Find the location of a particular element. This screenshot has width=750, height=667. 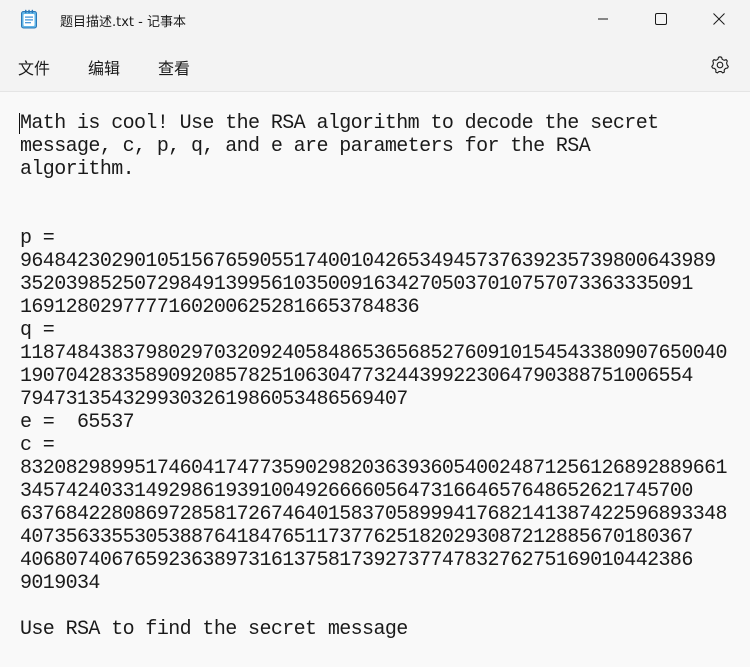

menu-bar: 文件 编辑 查看 is located at coordinates (375, 65).